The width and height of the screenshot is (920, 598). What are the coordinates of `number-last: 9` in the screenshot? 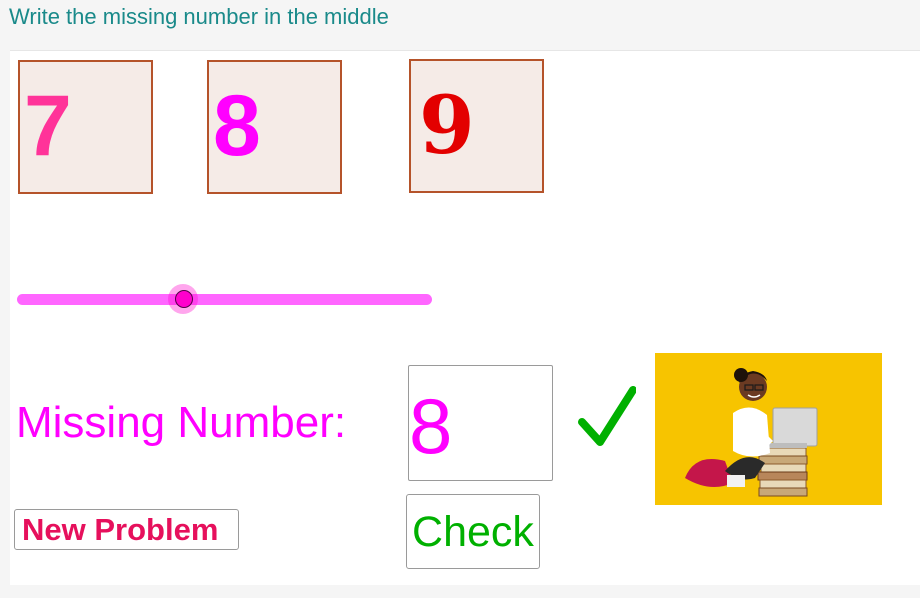 It's located at (447, 125).